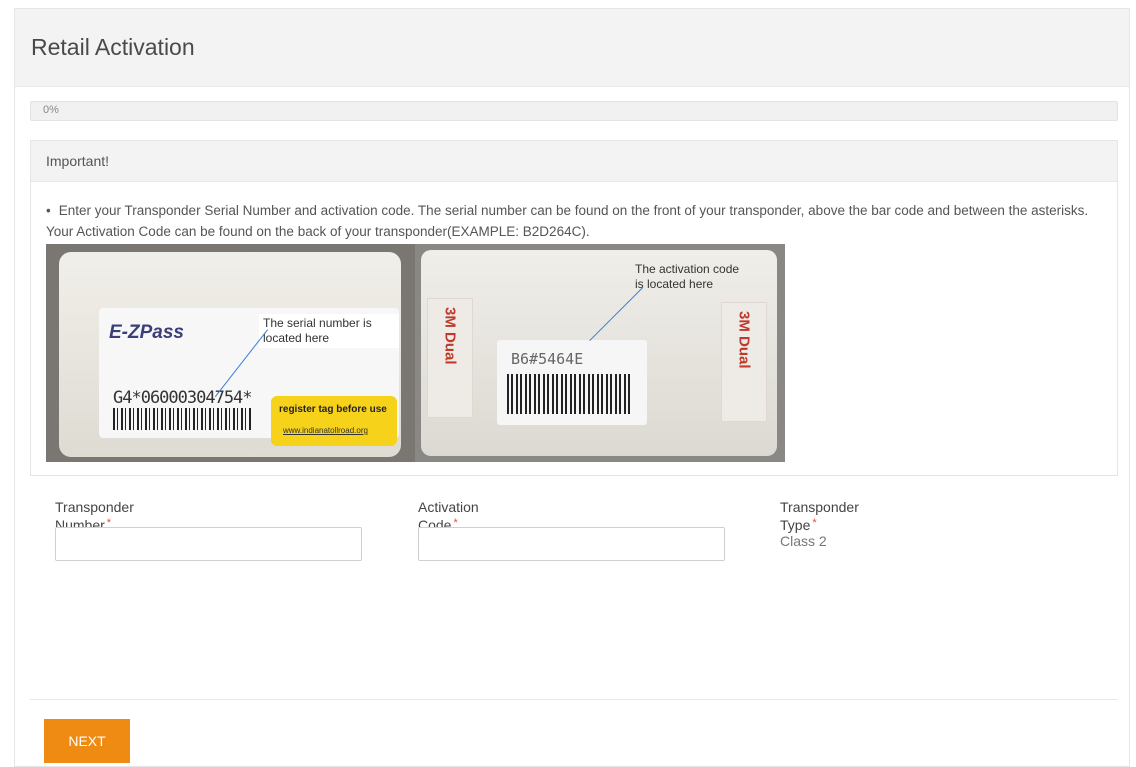 The width and height of the screenshot is (1136, 767). Describe the element at coordinates (744, 362) in the screenshot. I see `tape-right: 3M Dual` at that location.